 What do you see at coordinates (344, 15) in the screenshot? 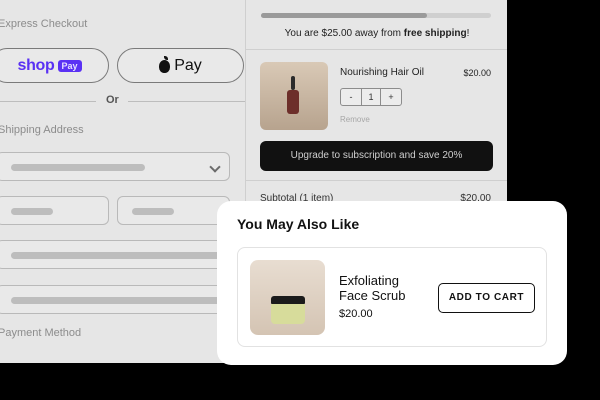
I see `free-shipping-progress-fill` at bounding box center [344, 15].